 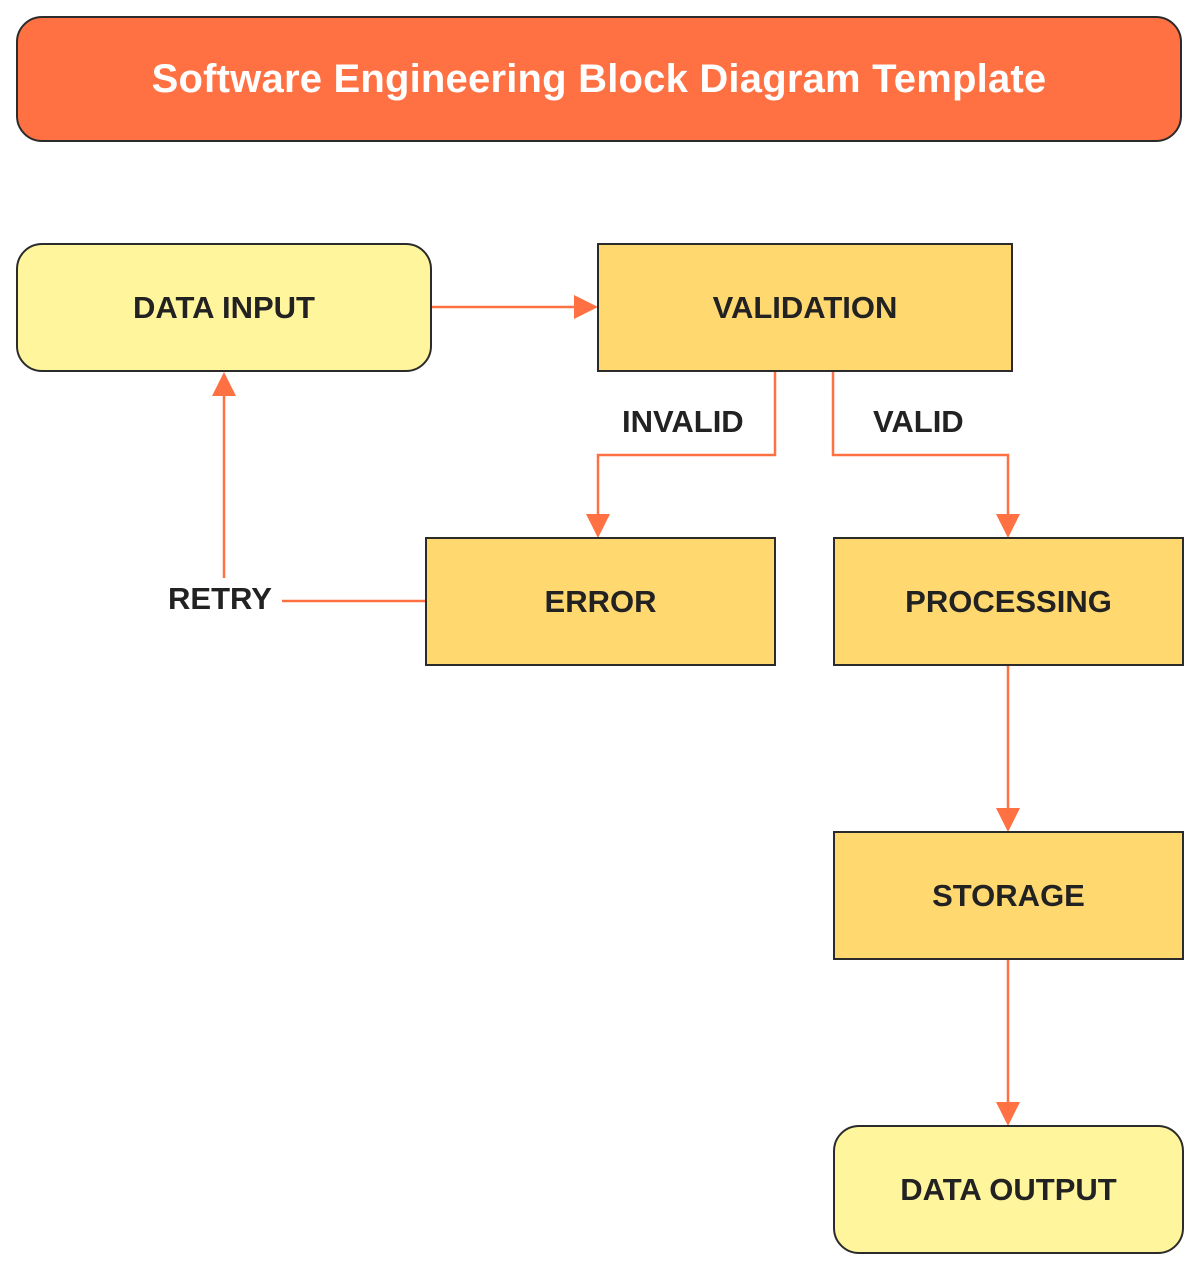 I want to click on node-processing: PROCESSING, so click(x=1008, y=601).